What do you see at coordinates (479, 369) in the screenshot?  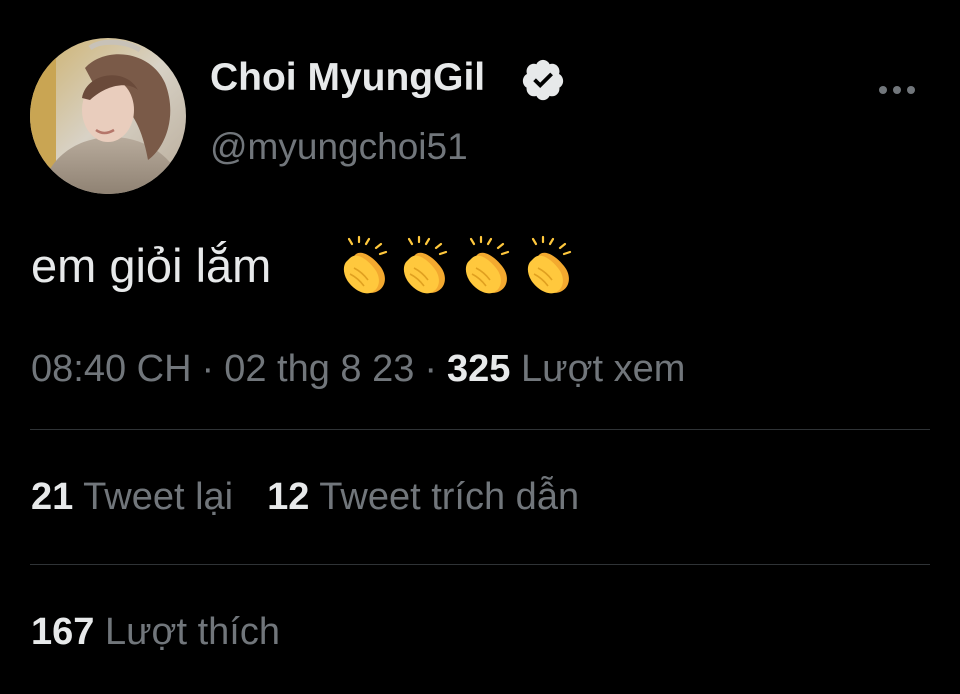 I see `views-count: 325` at bounding box center [479, 369].